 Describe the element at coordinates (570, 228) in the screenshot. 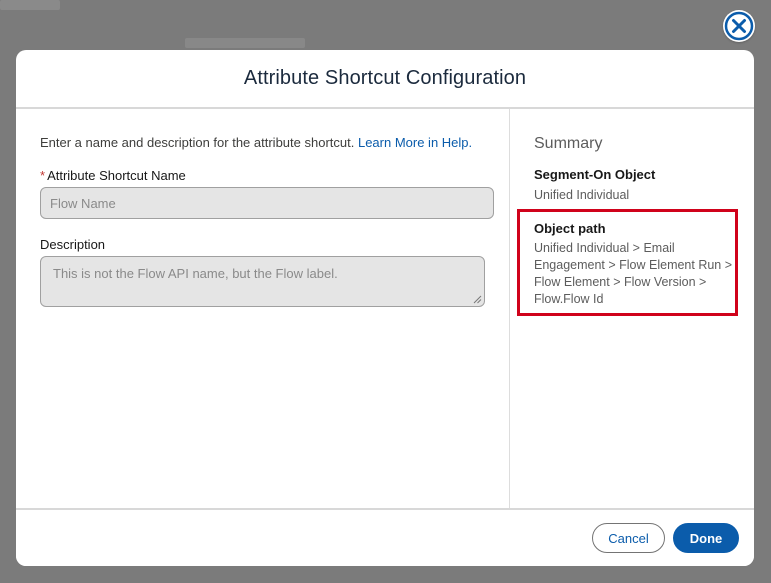

I see `object-path-label: Object path` at that location.